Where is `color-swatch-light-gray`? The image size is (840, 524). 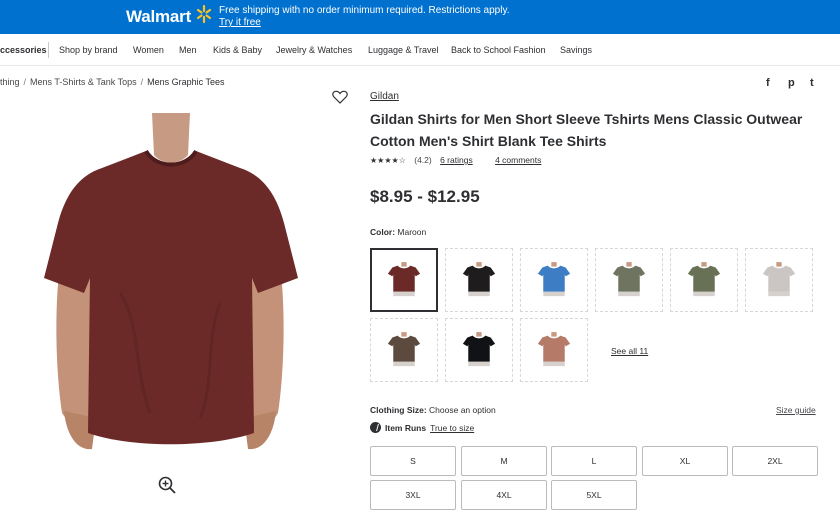
color-swatch-light-gray is located at coordinates (779, 280).